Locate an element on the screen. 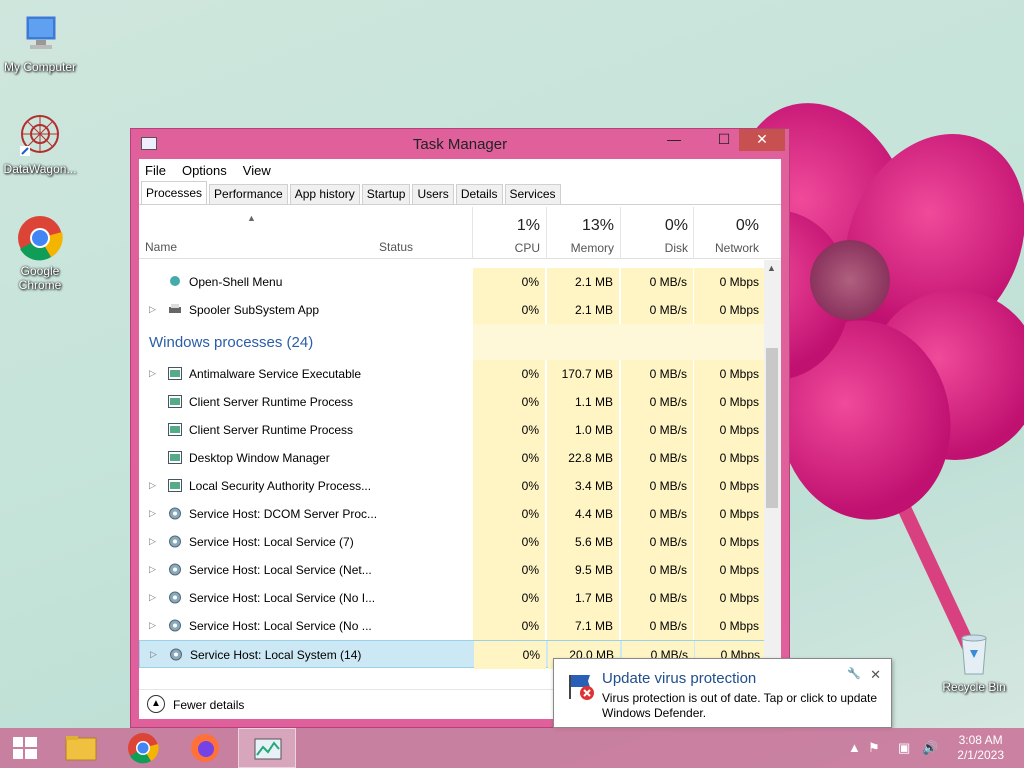 This screenshot has width=1024, height=768. tab-performance: Performance is located at coordinates (248, 194).